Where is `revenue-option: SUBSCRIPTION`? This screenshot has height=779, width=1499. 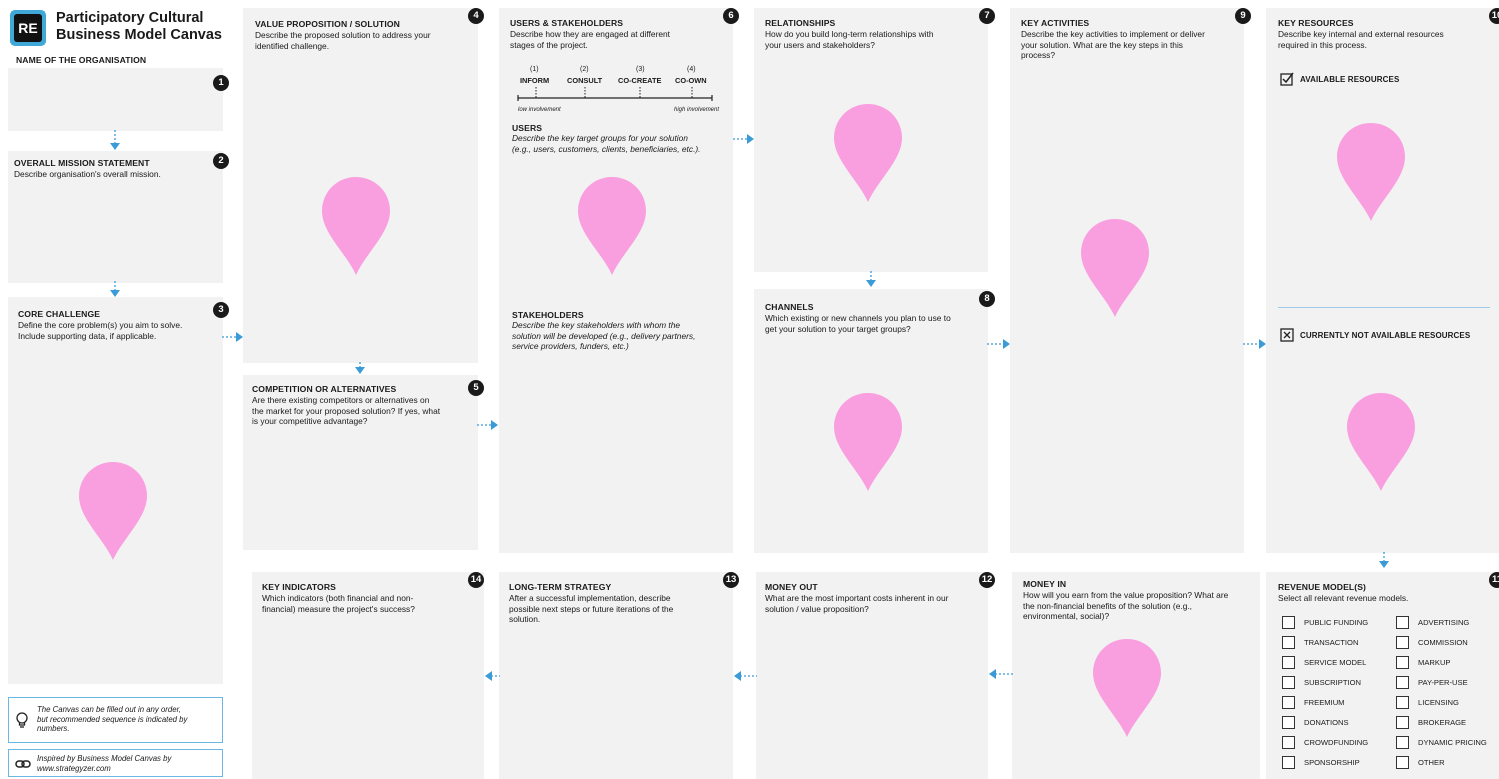 revenue-option: SUBSCRIPTION is located at coordinates (1321, 682).